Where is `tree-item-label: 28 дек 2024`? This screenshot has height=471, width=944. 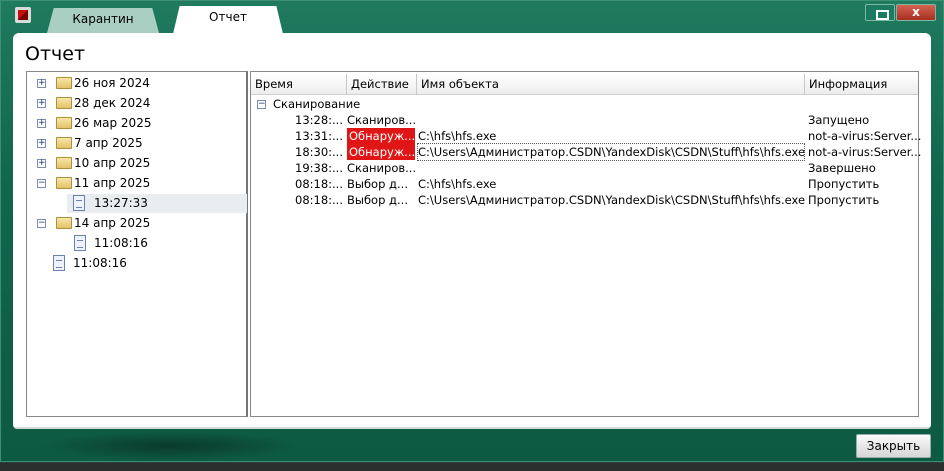
tree-item-label: 28 дек 2024 is located at coordinates (112, 103).